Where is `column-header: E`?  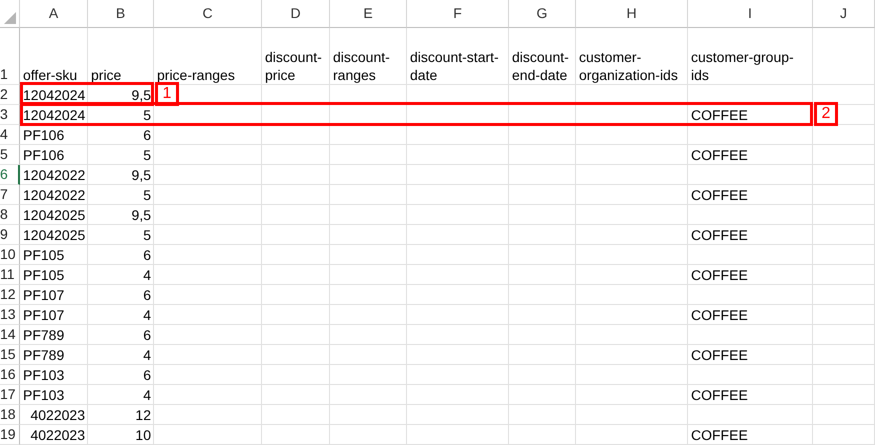 column-header: E is located at coordinates (368, 14).